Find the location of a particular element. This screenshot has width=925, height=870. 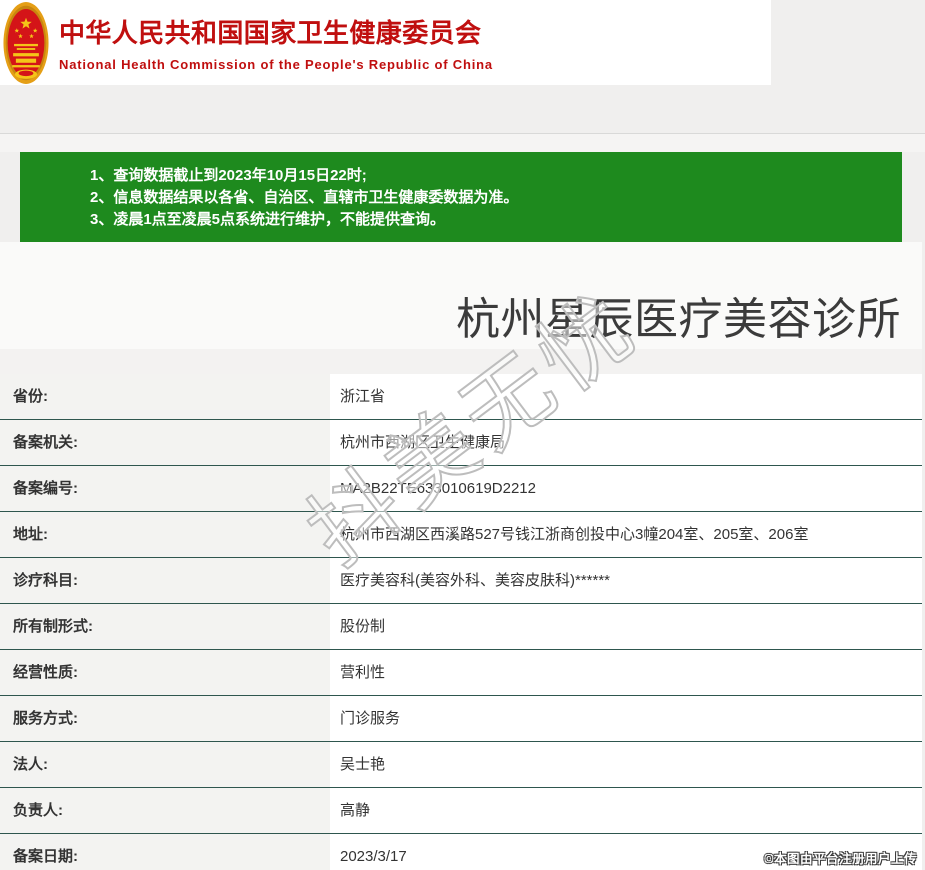

table-row-business-nature: 经营性质: 营利性 is located at coordinates (461, 673).